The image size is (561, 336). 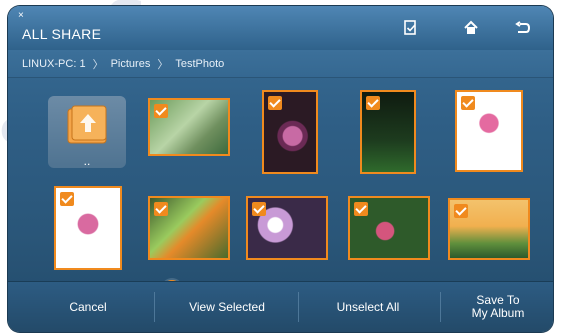 What do you see at coordinates (21, 15) in the screenshot?
I see `close-icon: ×` at bounding box center [21, 15].